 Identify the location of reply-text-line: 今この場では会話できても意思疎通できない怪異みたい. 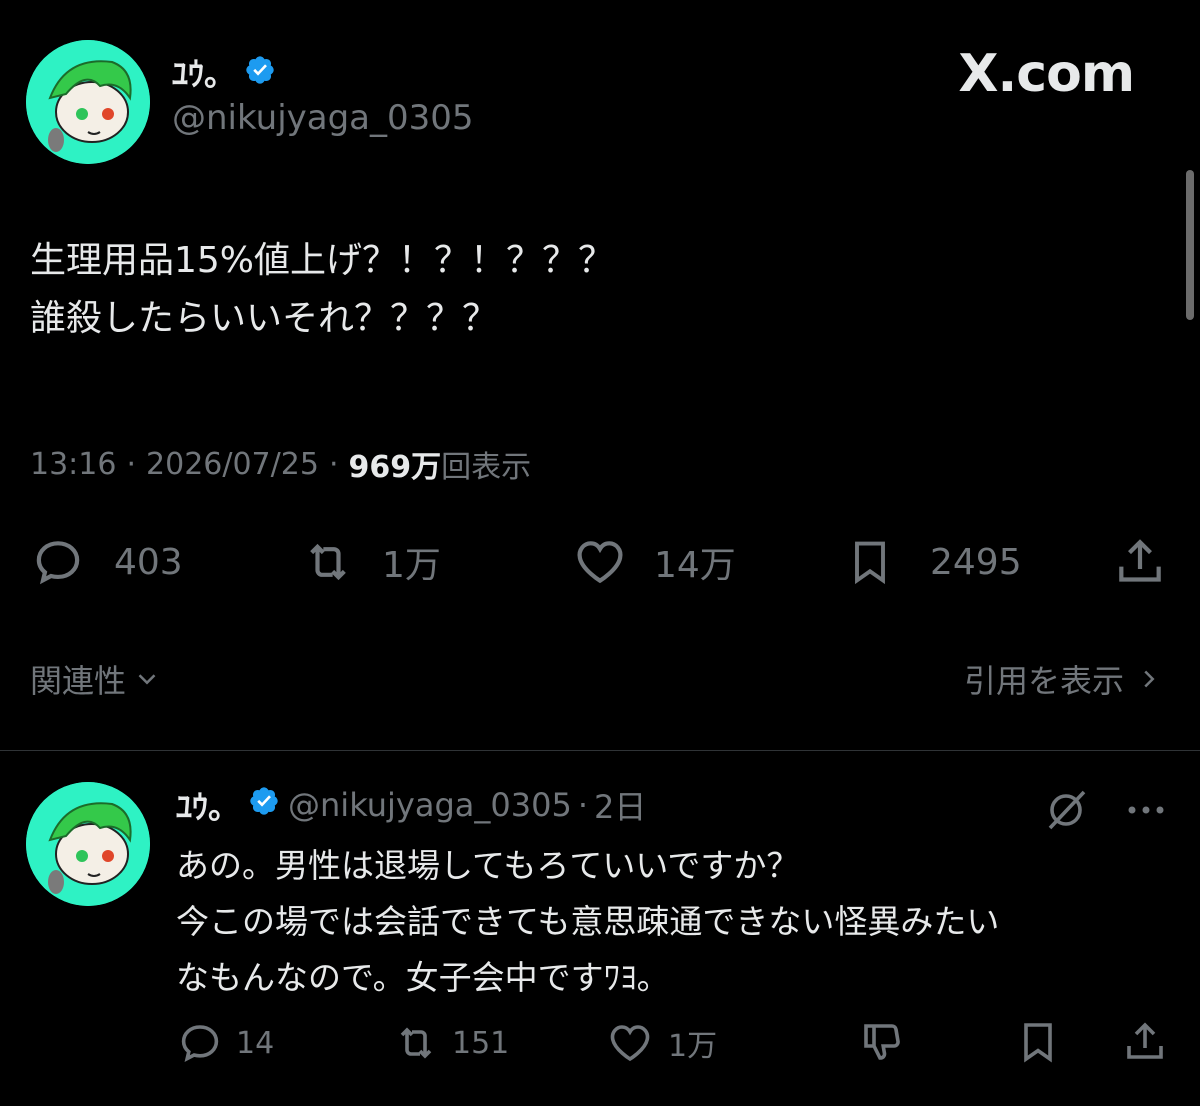
(588, 921).